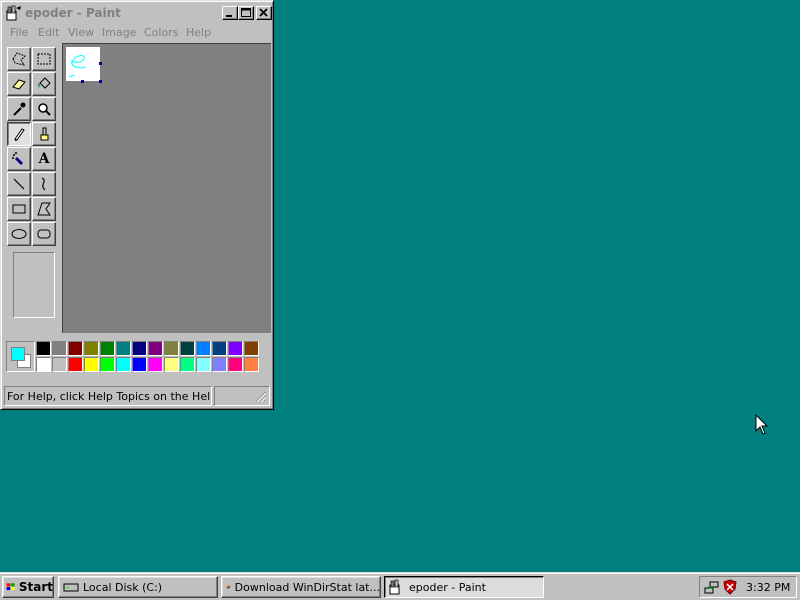 The width and height of the screenshot is (800, 600). I want to click on title-bar: epoder - Paint, so click(137, 12).